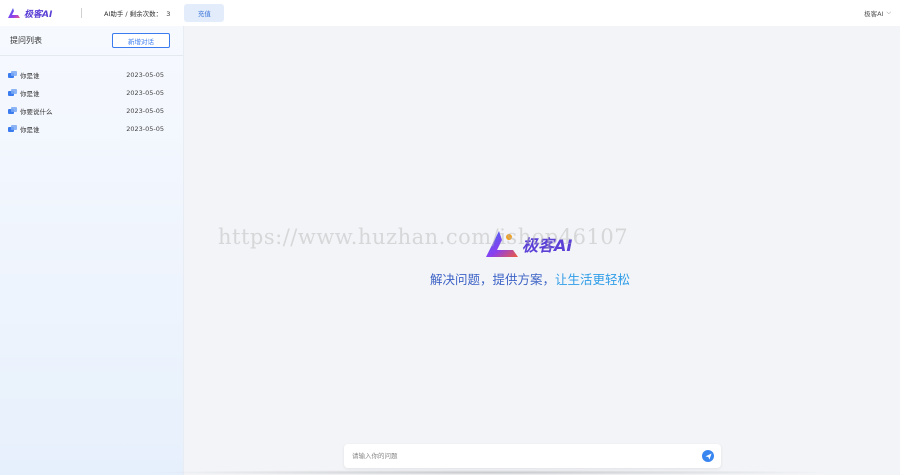 The image size is (900, 475). Describe the element at coordinates (493, 279) in the screenshot. I see `slogan-part1: 解决问题，提供方案，` at that location.